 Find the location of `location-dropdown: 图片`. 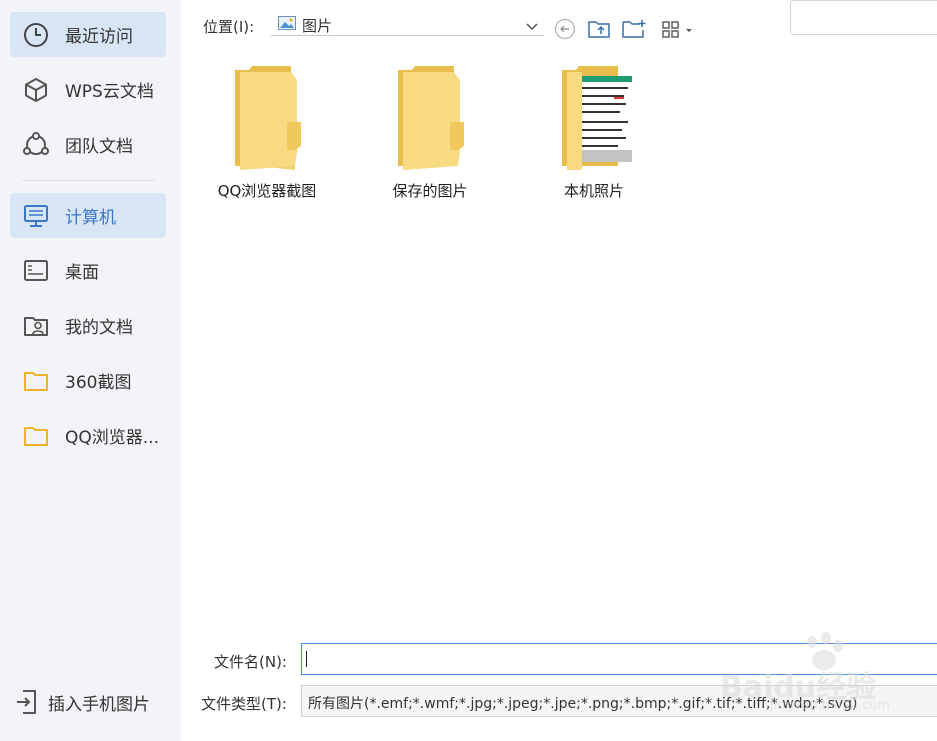

location-dropdown: 图片 is located at coordinates (407, 23).